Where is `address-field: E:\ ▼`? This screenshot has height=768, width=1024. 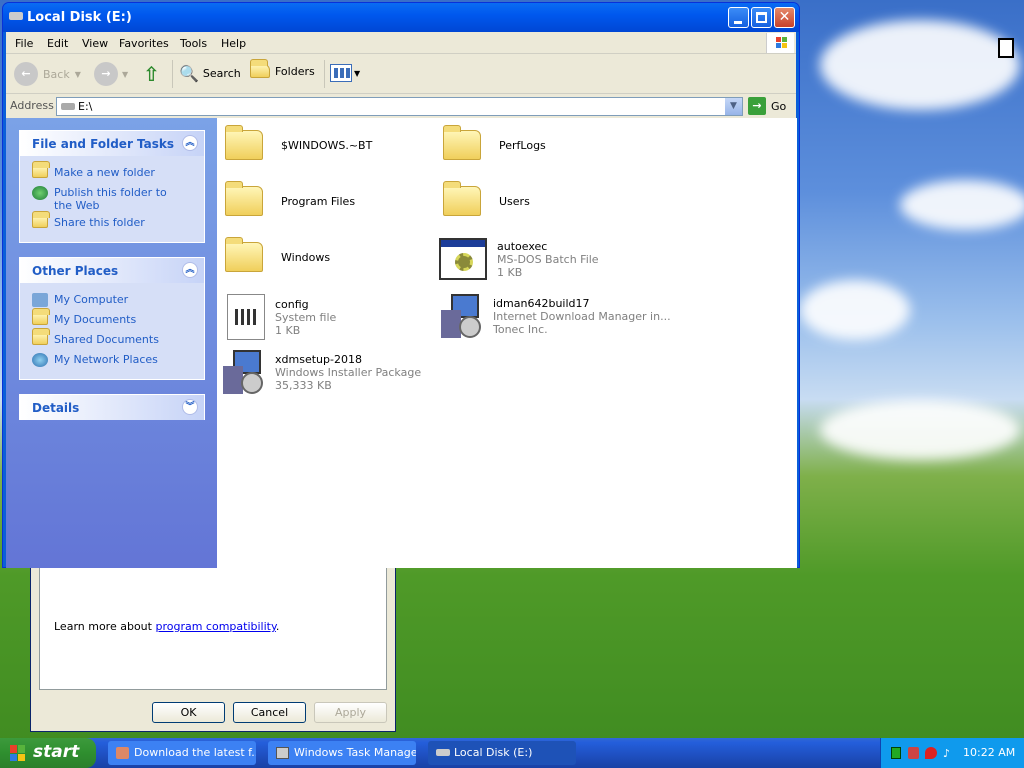 address-field: E:\ ▼ is located at coordinates (399, 106).